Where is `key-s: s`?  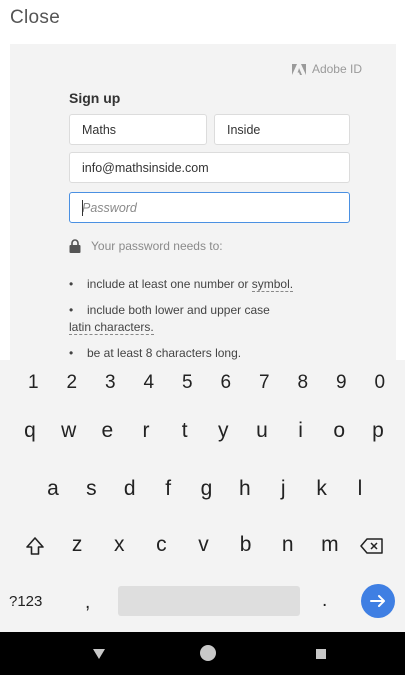
key-s: s is located at coordinates (91, 489).